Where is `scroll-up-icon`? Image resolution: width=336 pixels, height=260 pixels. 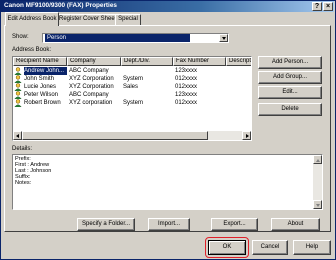
scroll-up-icon is located at coordinates (317, 159).